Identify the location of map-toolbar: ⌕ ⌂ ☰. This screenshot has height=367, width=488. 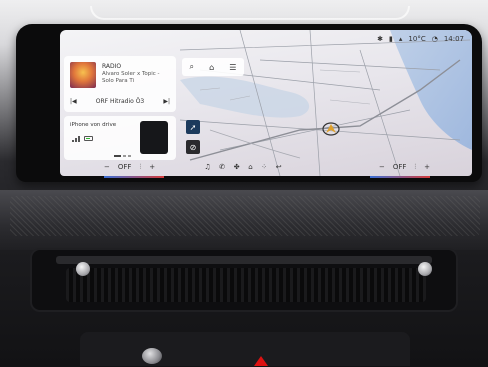
(213, 67).